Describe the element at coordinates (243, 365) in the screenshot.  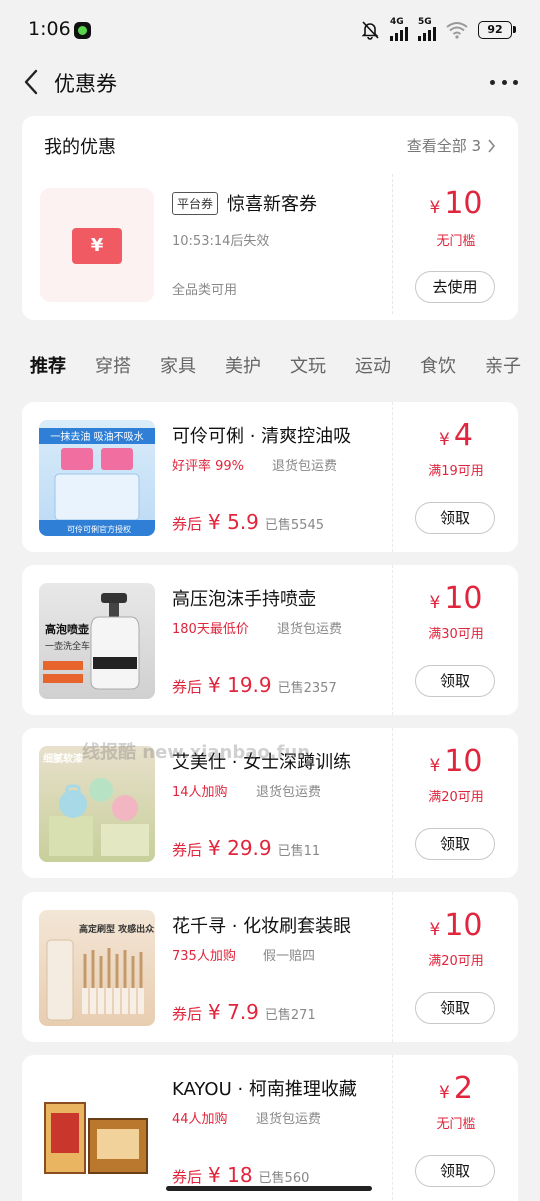
I see `tab-beauty: 美护` at that location.